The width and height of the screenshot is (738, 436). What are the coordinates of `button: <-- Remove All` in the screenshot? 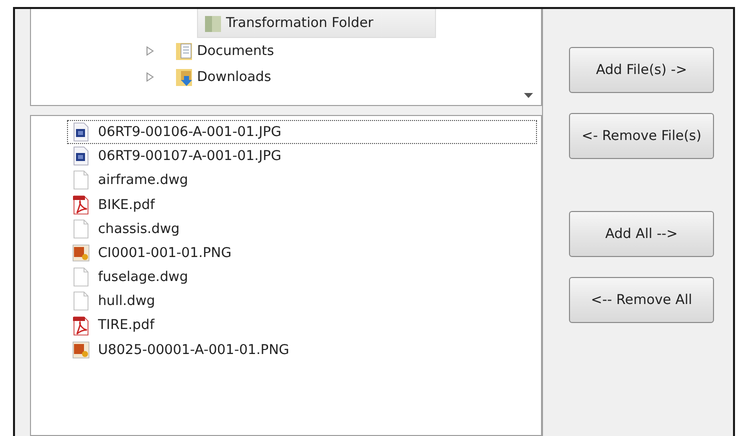 It's located at (641, 300).